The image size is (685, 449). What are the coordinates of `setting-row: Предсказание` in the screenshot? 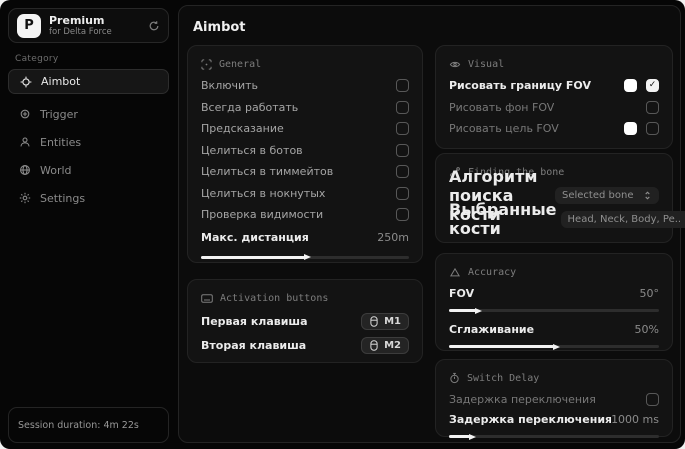 It's located at (305, 129).